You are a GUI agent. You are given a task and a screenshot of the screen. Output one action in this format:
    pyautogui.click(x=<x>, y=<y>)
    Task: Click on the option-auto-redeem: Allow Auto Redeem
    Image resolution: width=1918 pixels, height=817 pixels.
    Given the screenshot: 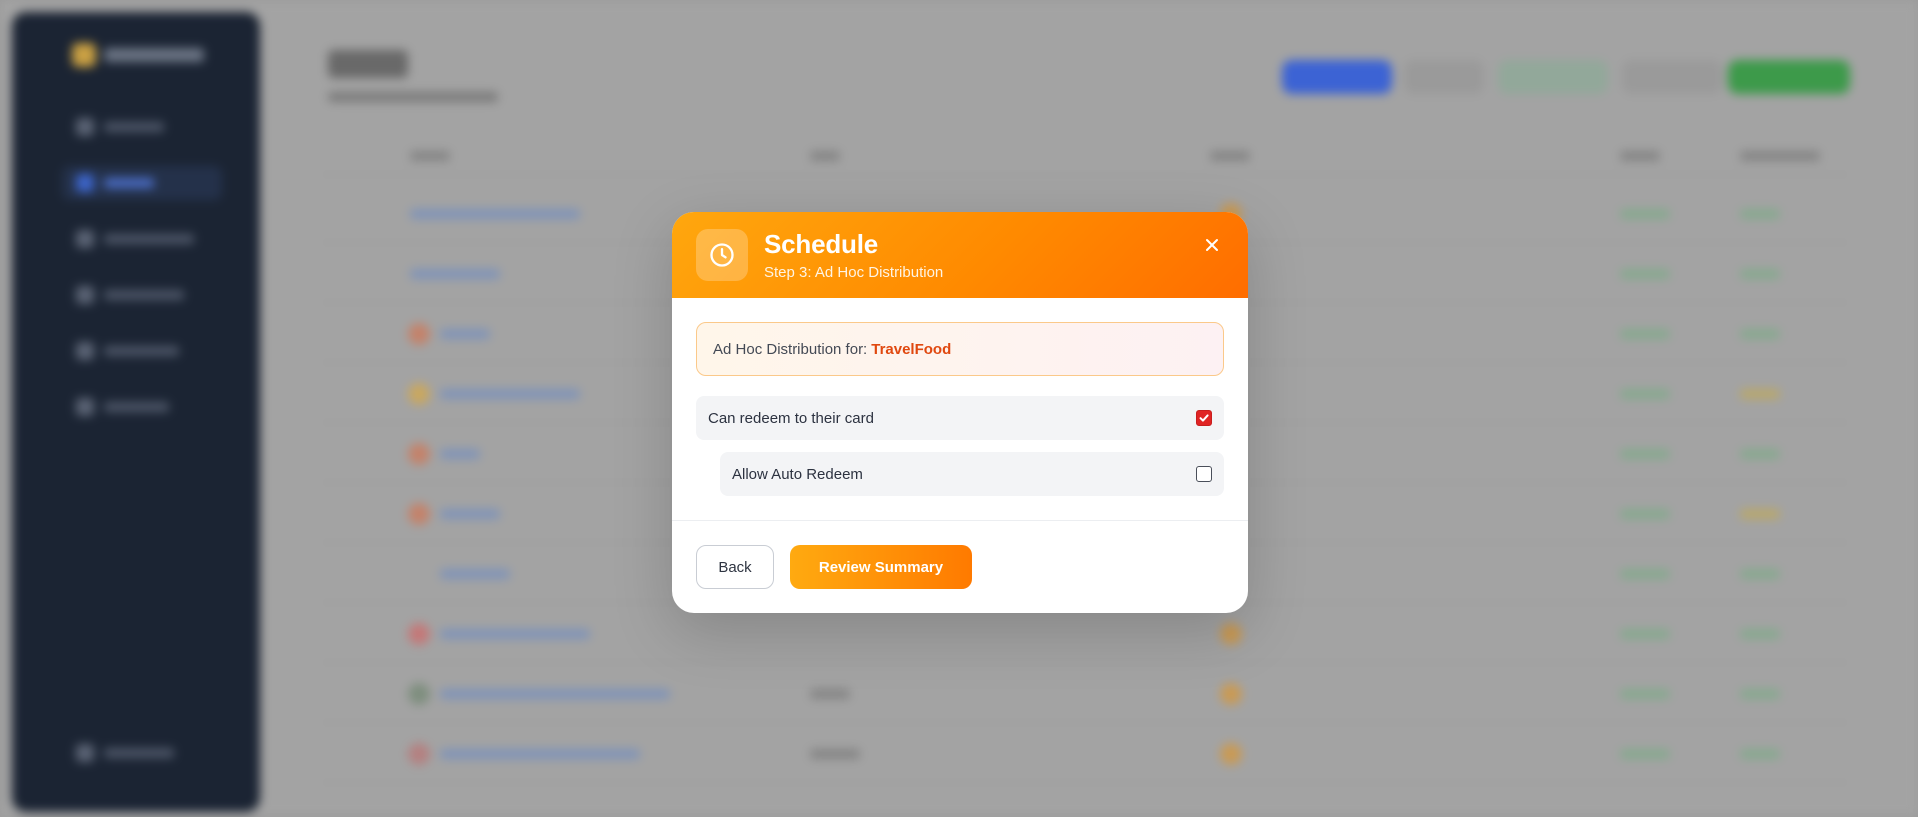 What is the action you would take?
    pyautogui.click(x=972, y=474)
    